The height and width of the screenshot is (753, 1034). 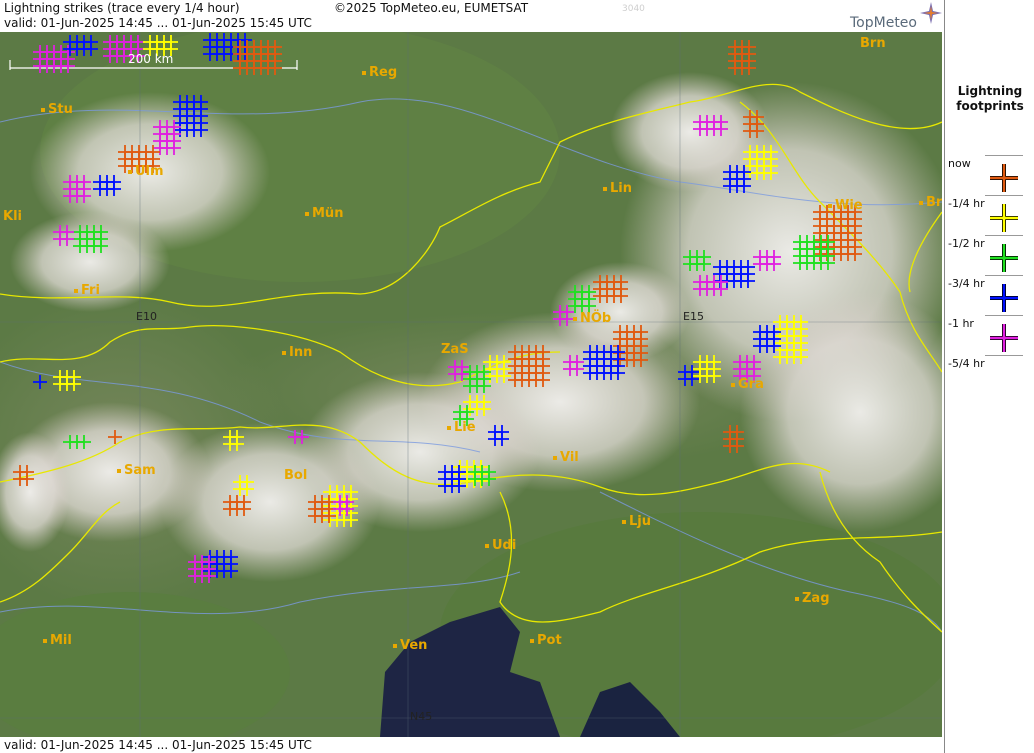 What do you see at coordinates (812, 598) in the screenshot?
I see `city-zag: Zag` at bounding box center [812, 598].